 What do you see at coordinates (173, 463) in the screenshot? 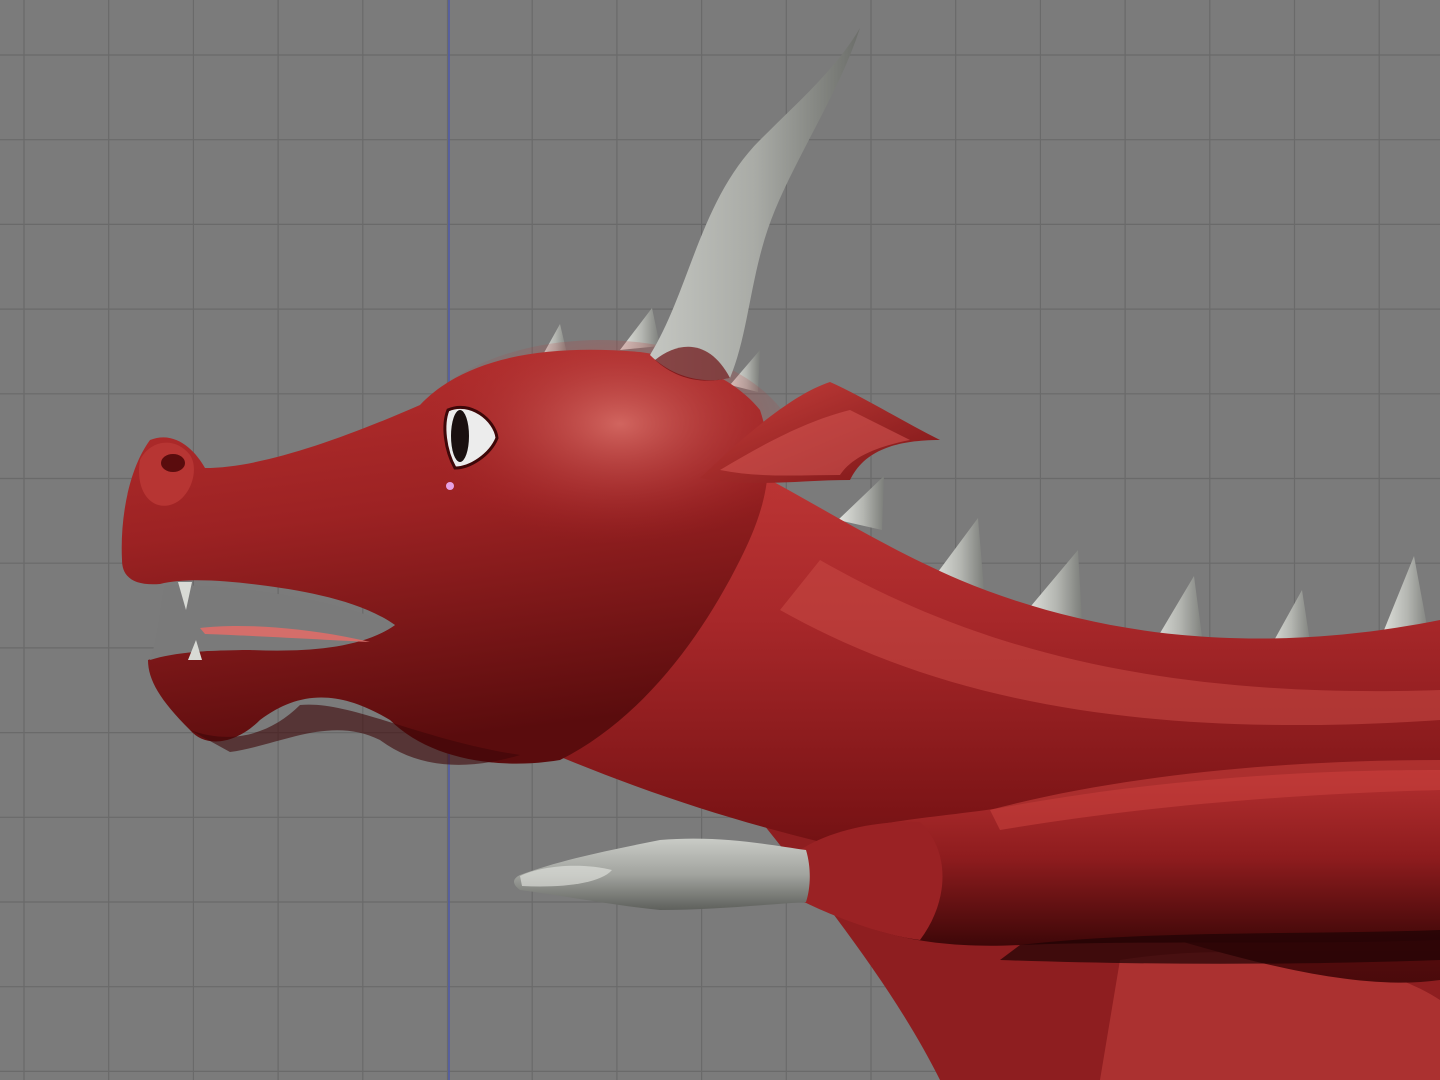
I see `nostril` at bounding box center [173, 463].